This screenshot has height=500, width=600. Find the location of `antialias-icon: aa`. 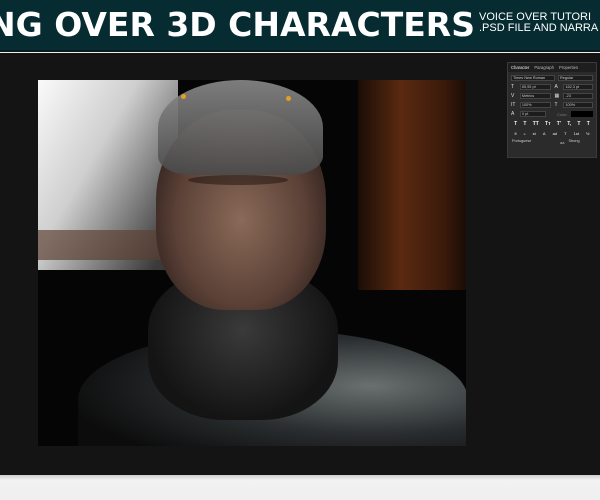

antialias-icon: aa is located at coordinates (562, 142).